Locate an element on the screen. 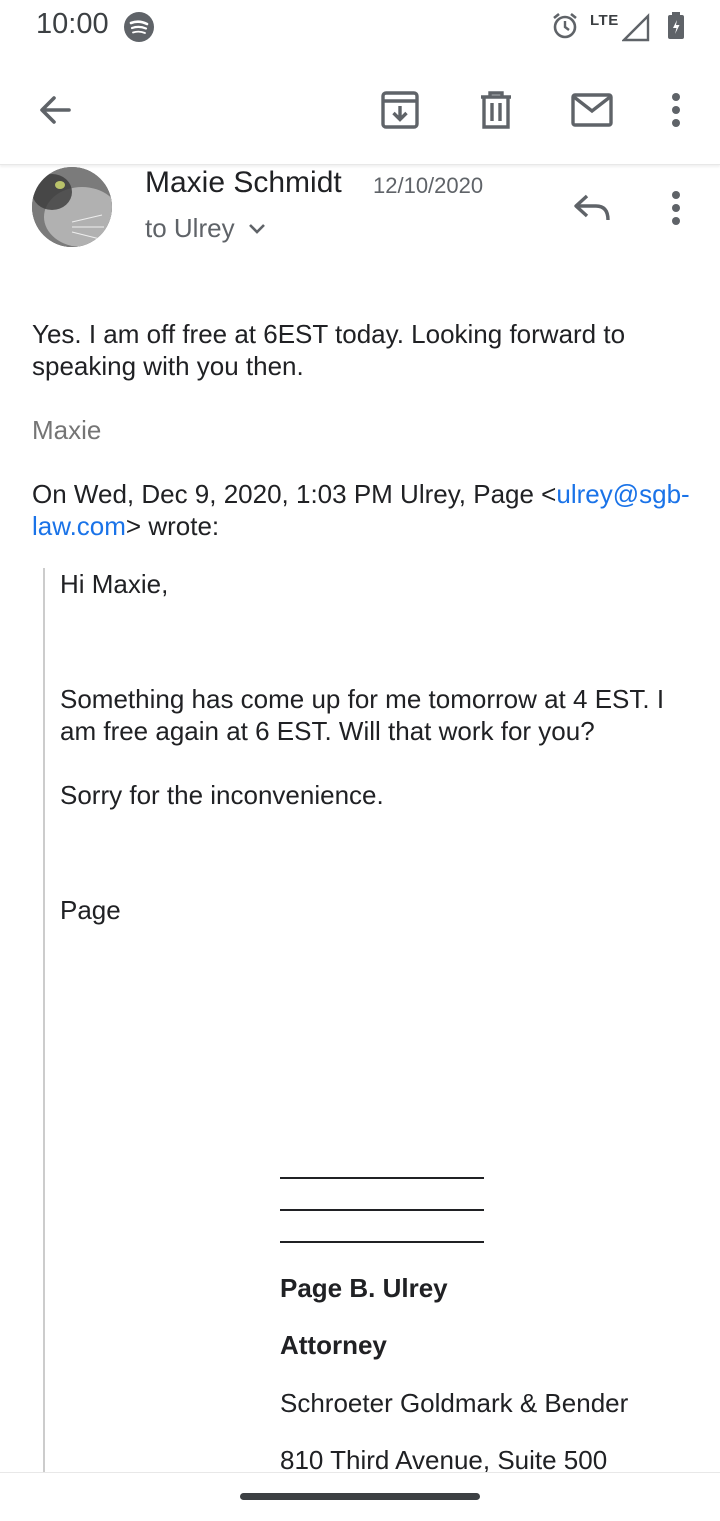 The width and height of the screenshot is (720, 1521). back-button is located at coordinates (55, 110).